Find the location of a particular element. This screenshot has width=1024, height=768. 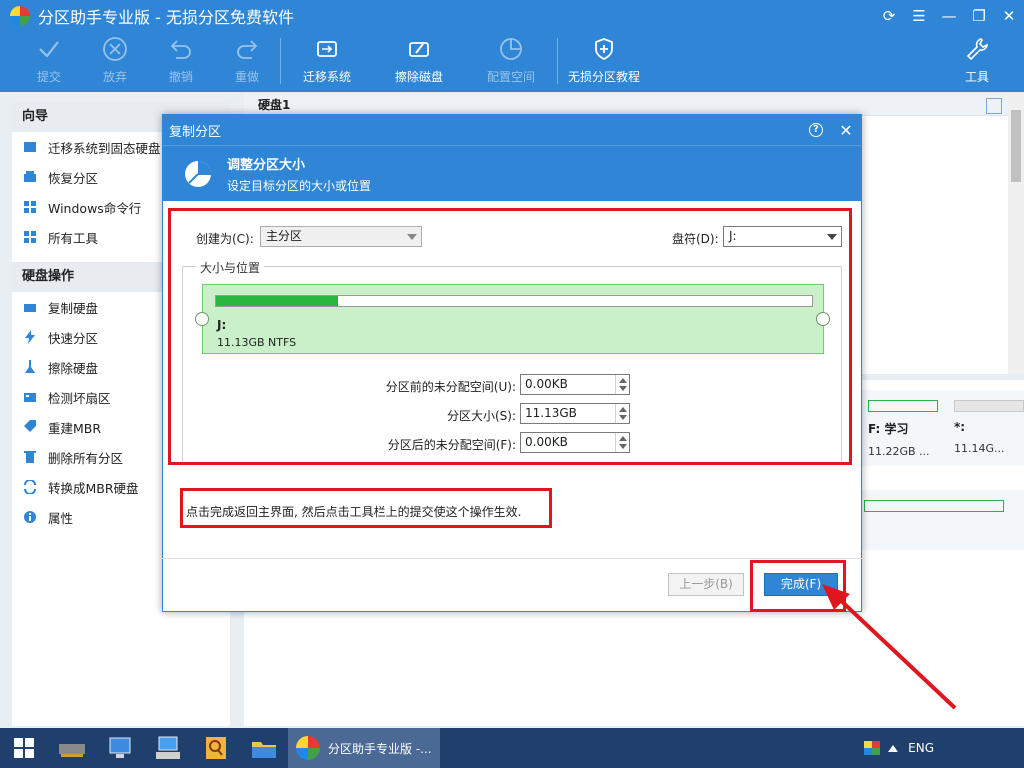

dialog-controls: ? ✕ is located at coordinates (831, 130).